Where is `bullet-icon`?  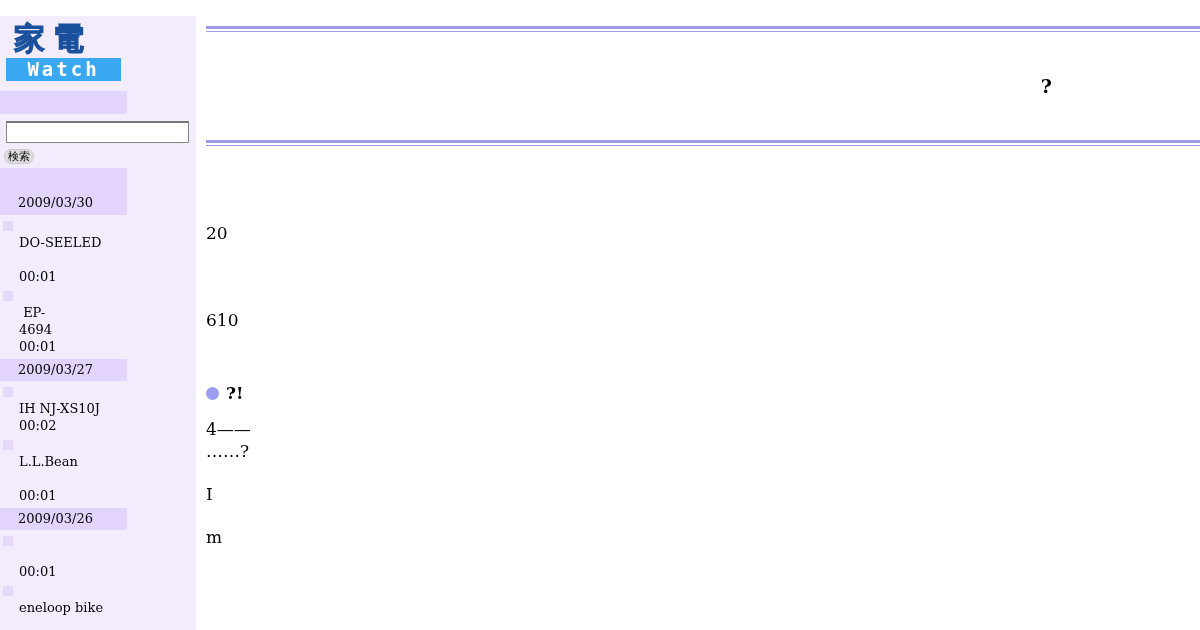 bullet-icon is located at coordinates (212, 393).